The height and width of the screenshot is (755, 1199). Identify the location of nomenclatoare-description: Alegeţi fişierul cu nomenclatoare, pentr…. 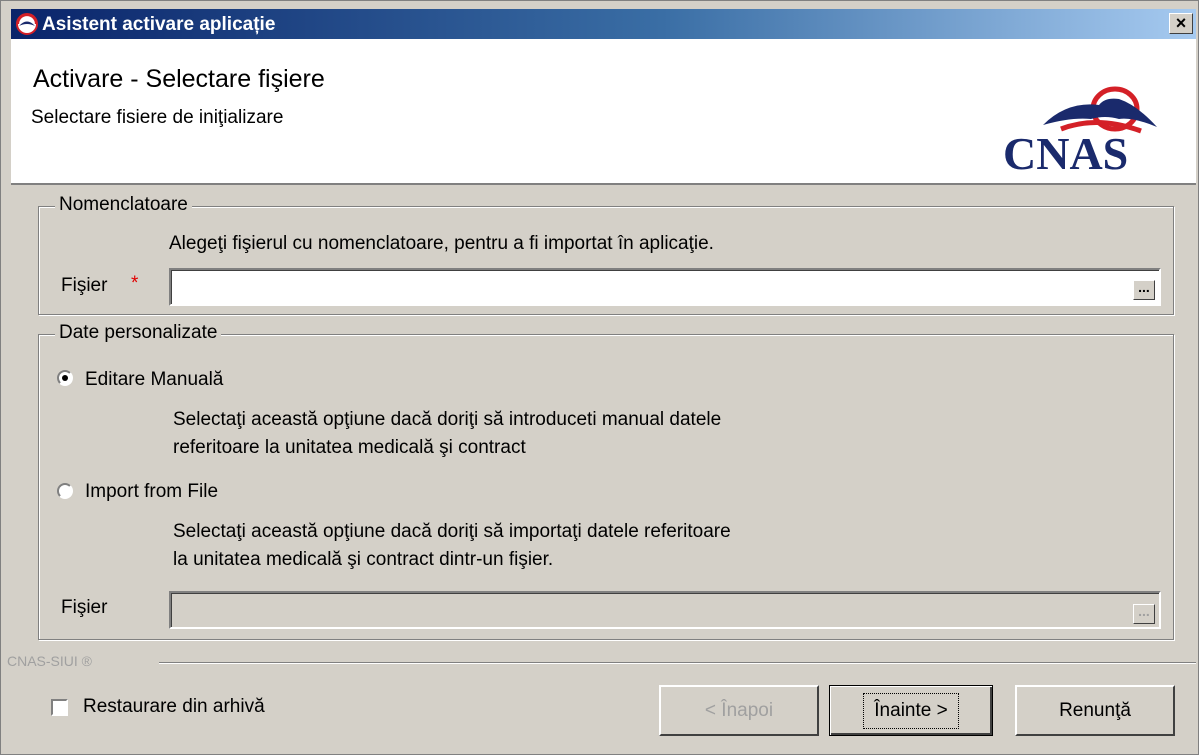
(441, 243).